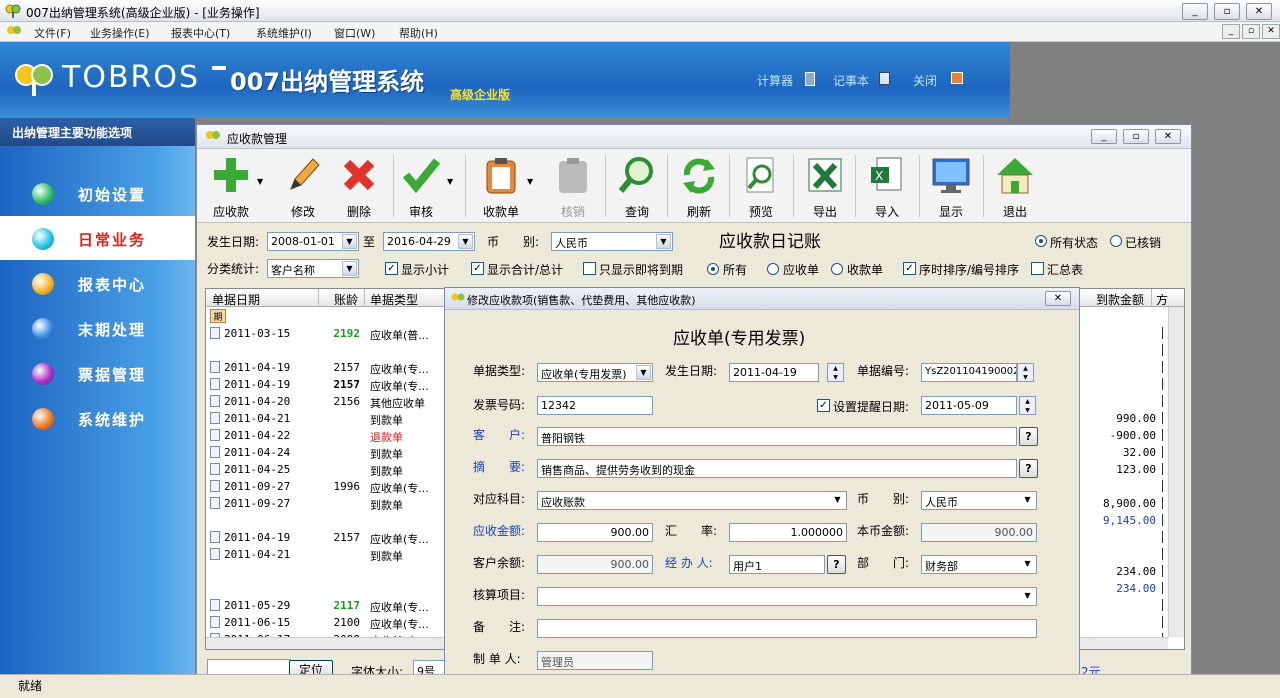 This screenshot has width=1280, height=698. What do you see at coordinates (1251, 31) in the screenshot?
I see `mdi-restore-button: ▫` at bounding box center [1251, 31].